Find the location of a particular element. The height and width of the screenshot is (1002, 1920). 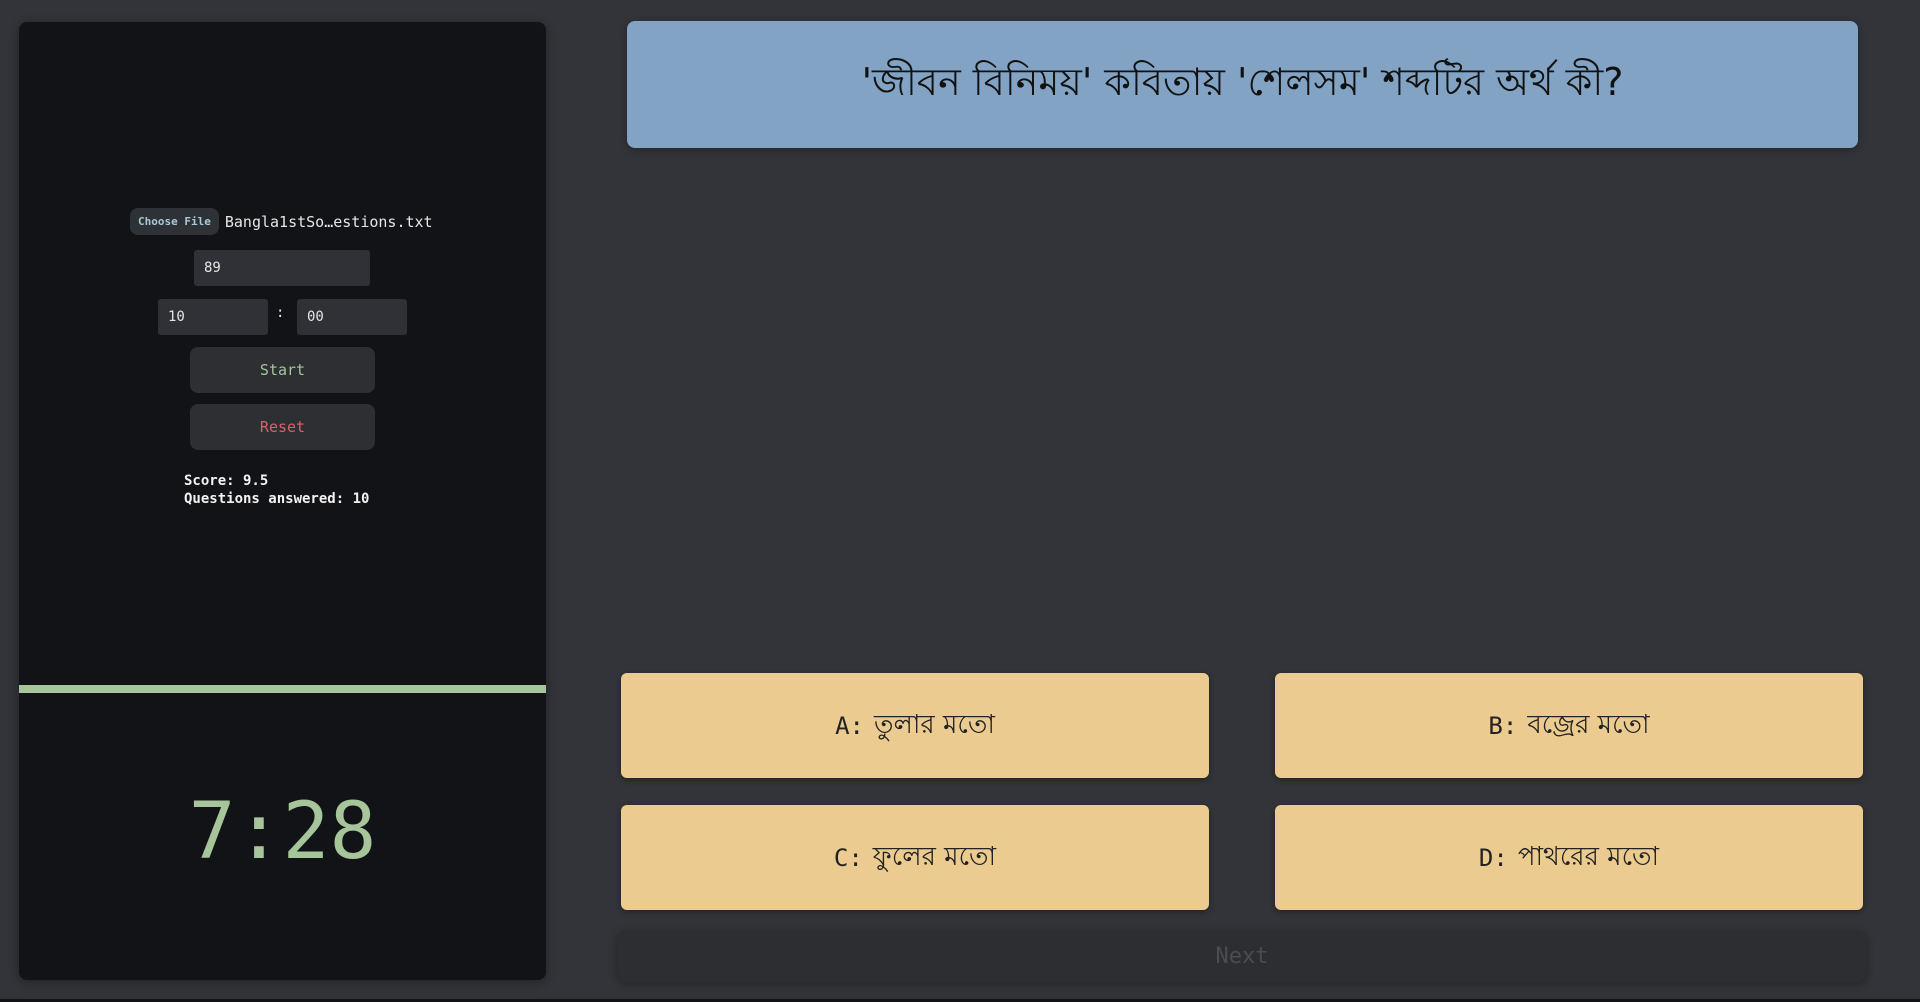

option-letter: A: is located at coordinates (849, 725).